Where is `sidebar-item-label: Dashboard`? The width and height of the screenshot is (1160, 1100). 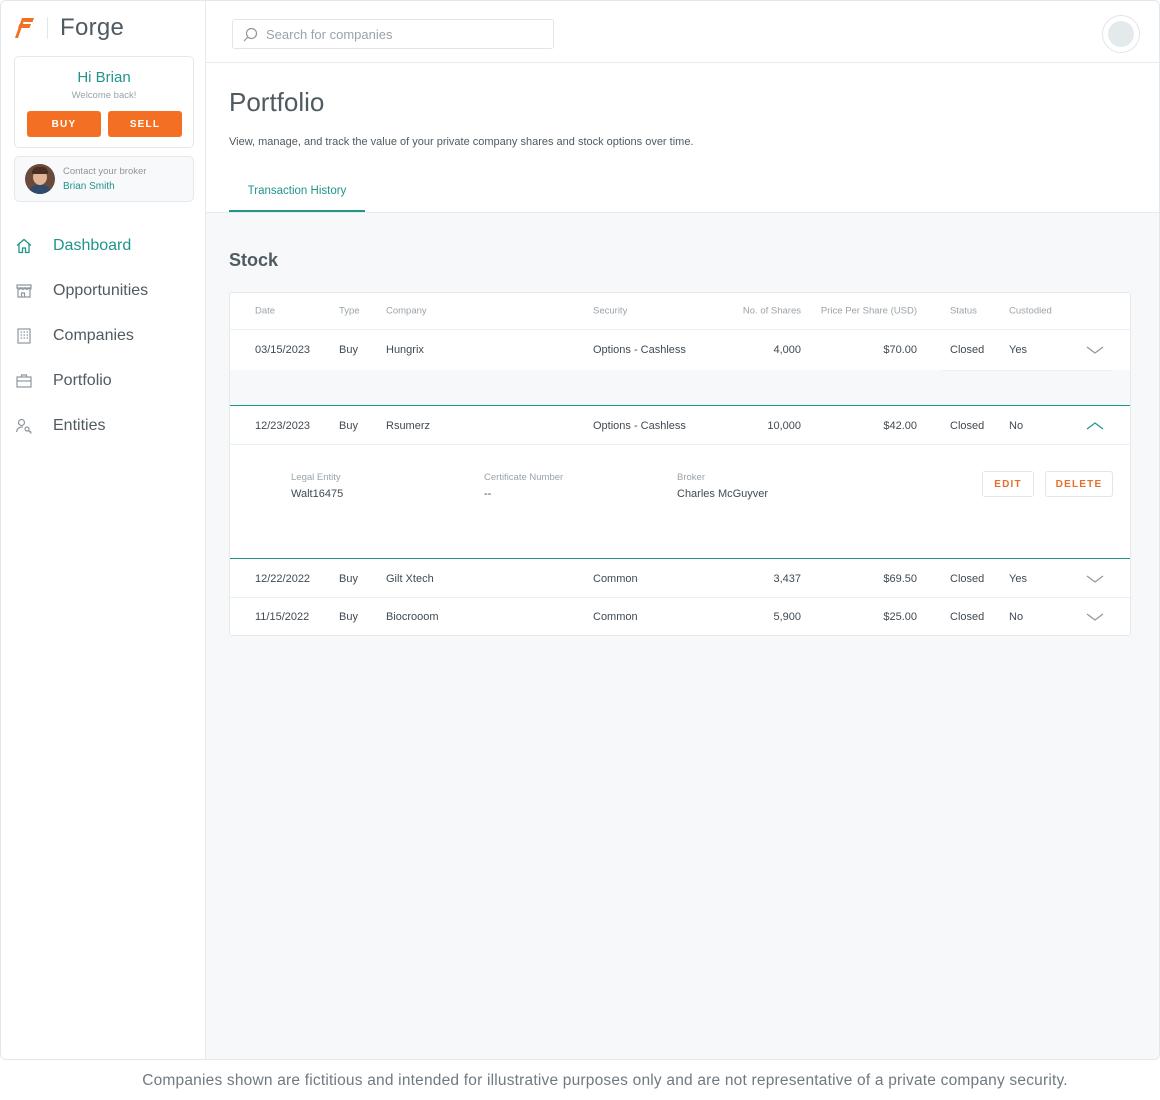
sidebar-item-label: Dashboard is located at coordinates (92, 245).